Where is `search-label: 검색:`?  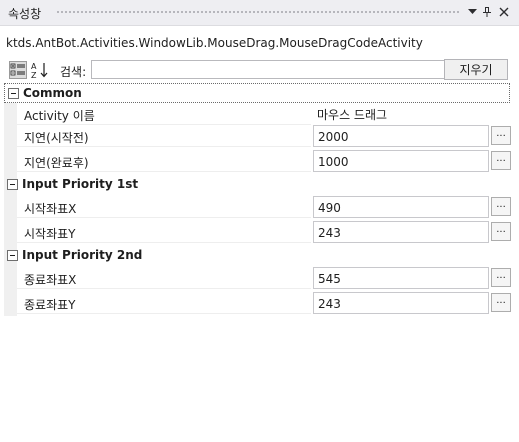 search-label: 검색: is located at coordinates (73, 72).